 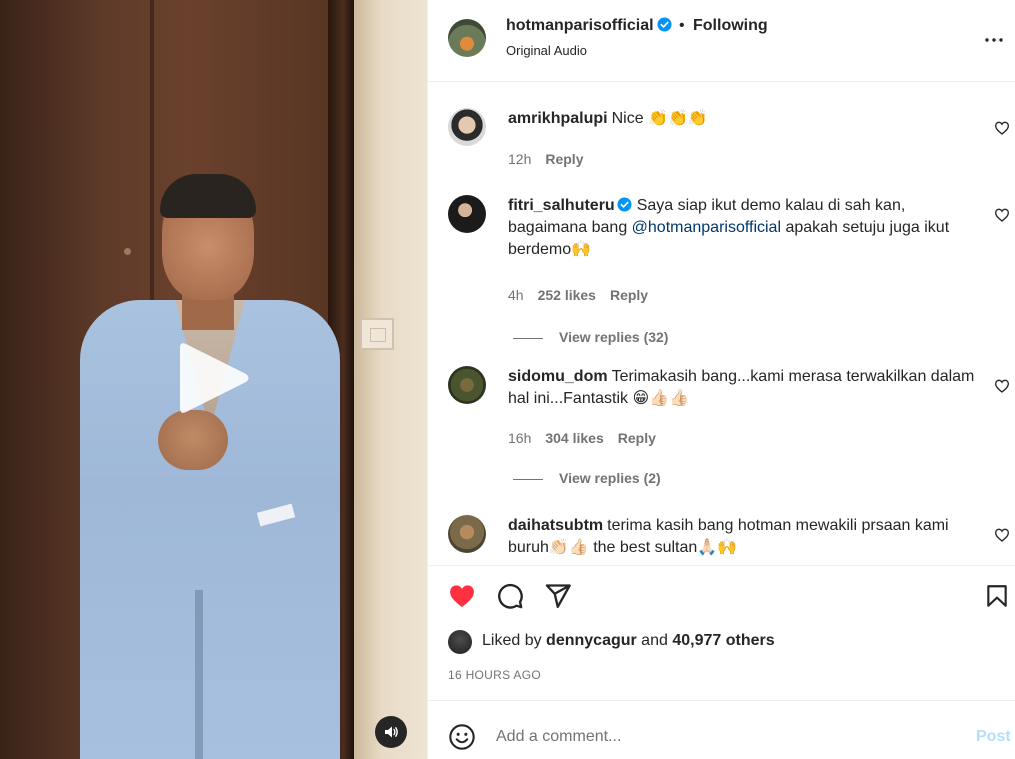 I want to click on comment-text: amrikhpalupi Nice 👏👏👏, so click(x=608, y=118).